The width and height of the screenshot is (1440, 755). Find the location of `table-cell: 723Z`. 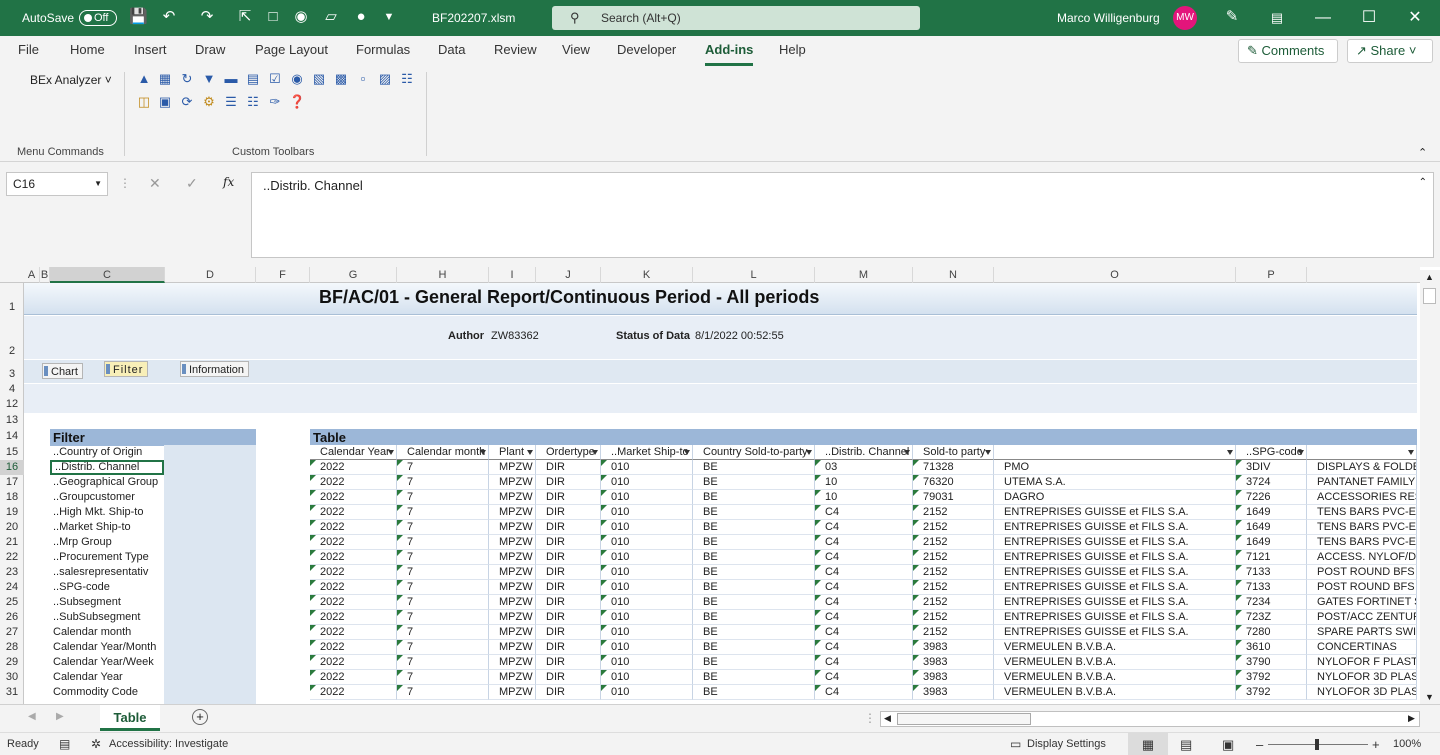

table-cell: 723Z is located at coordinates (1271, 617).